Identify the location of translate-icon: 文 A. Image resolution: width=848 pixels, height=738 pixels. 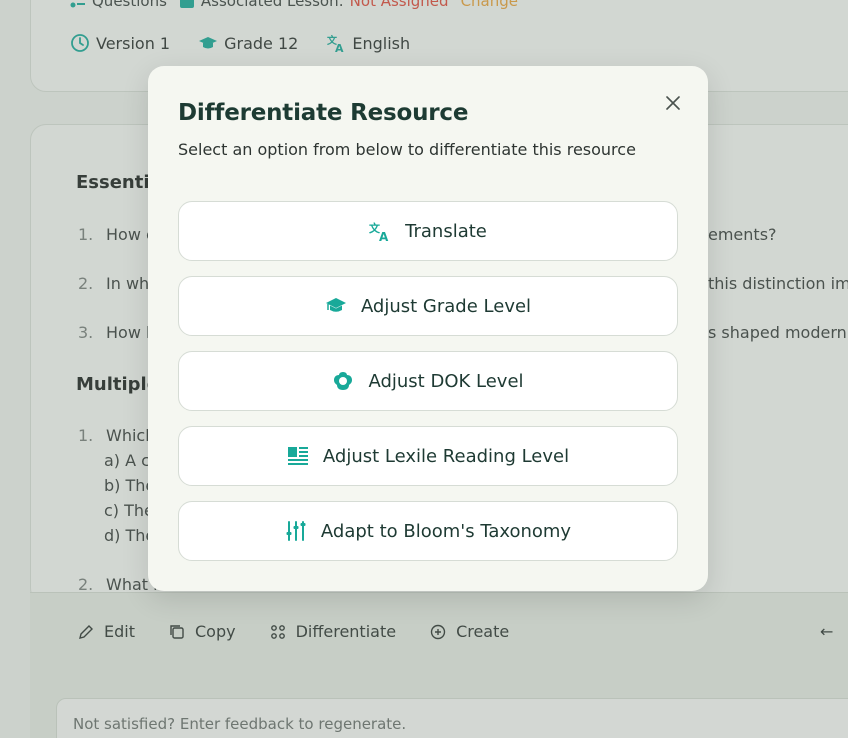
(380, 231).